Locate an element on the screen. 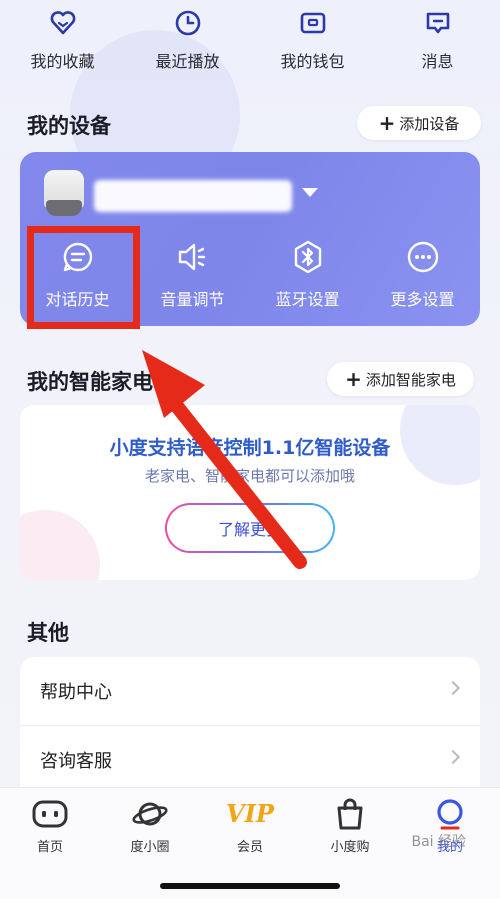 The image size is (500, 899). nav-circle: 度小圈 is located at coordinates (150, 823).